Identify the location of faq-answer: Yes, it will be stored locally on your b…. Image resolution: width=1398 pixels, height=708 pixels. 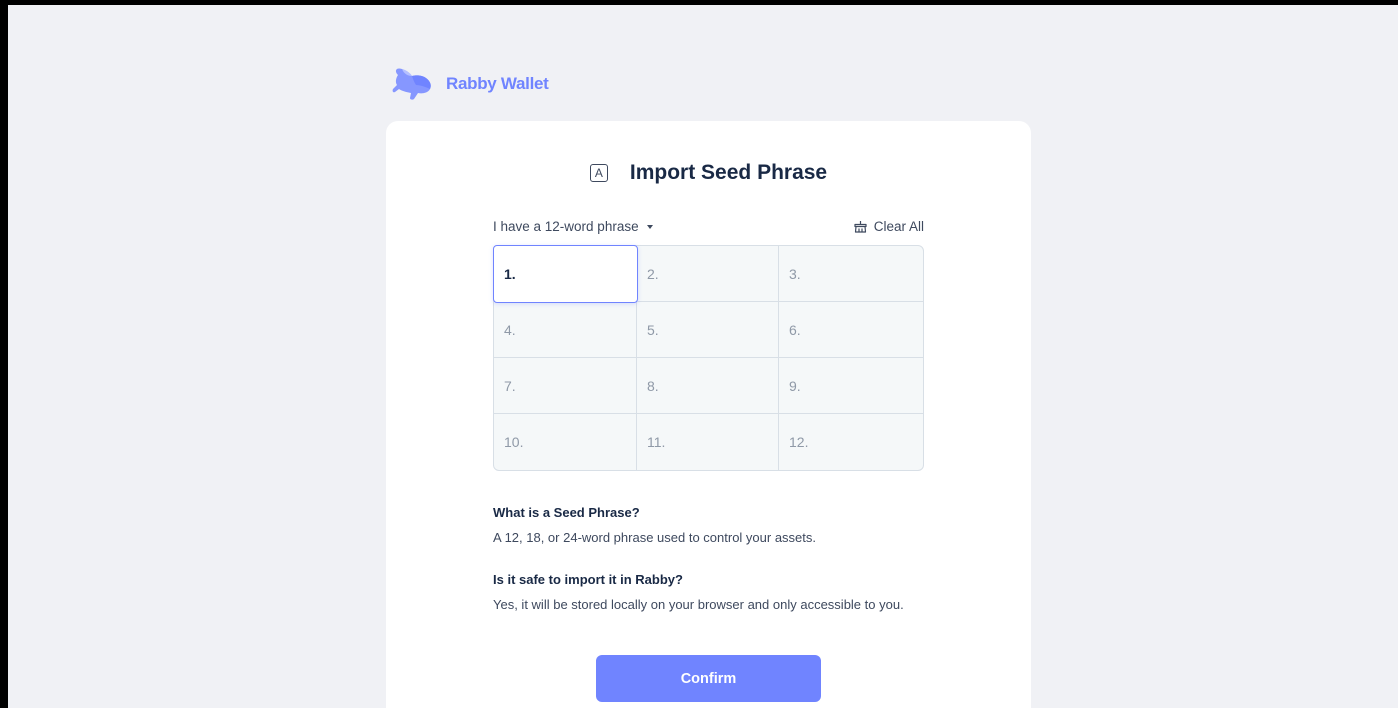
(698, 604).